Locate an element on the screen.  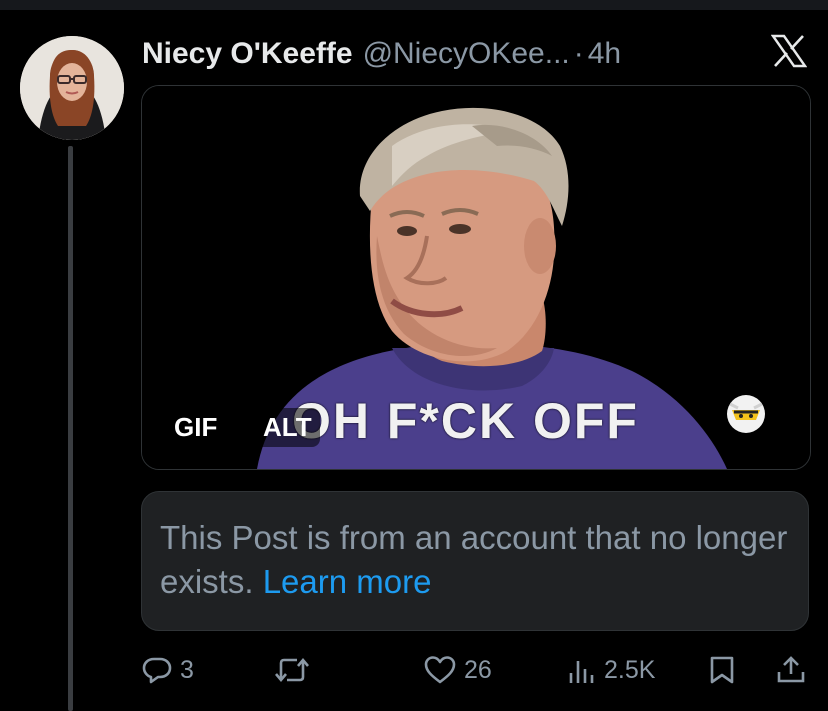
alt-badge: ALT is located at coordinates (287, 427).